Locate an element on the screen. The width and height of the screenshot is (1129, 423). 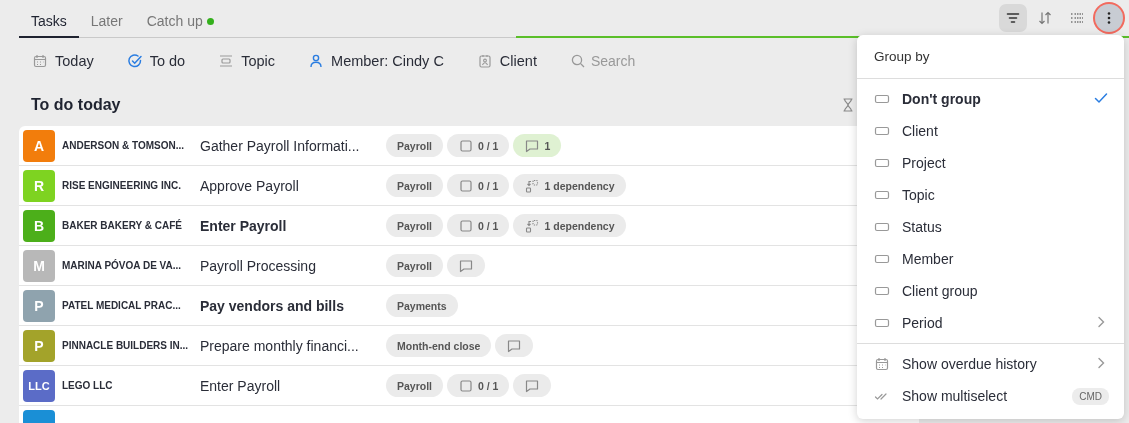
filter-button: Client is located at coordinates (506, 61).